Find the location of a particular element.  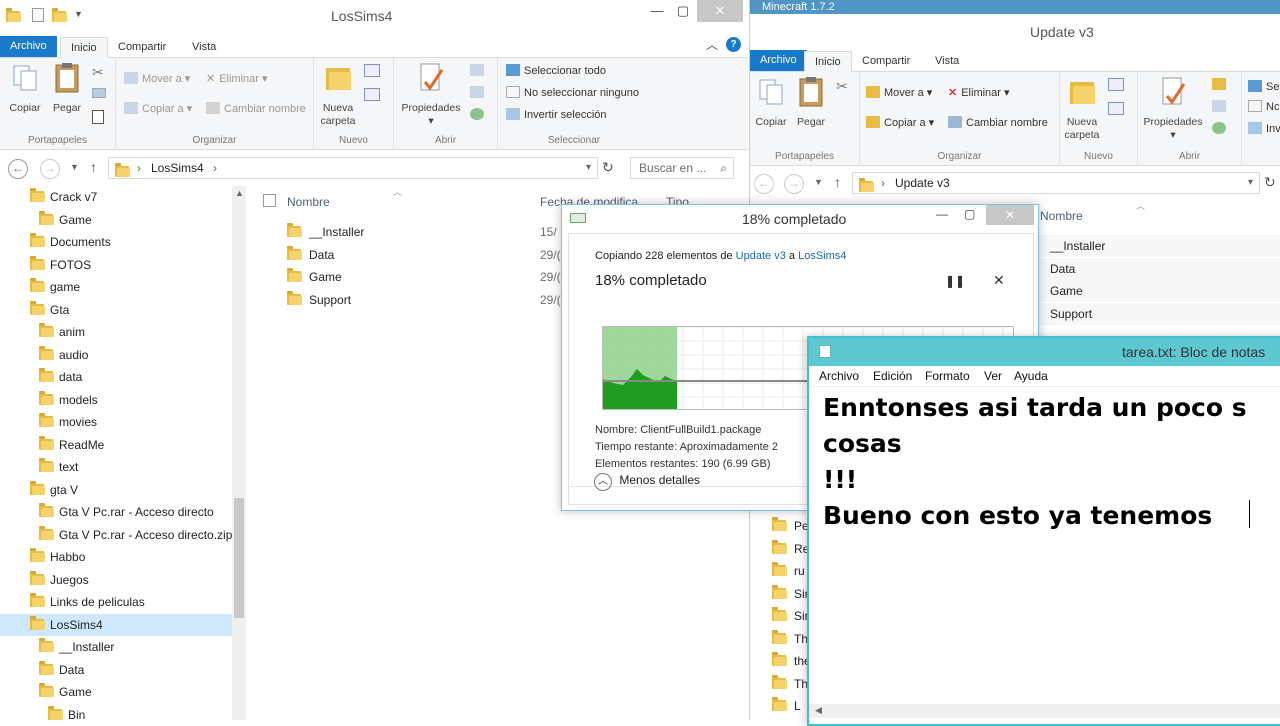

destination-folder-link: LosSims4 is located at coordinates (822, 256).